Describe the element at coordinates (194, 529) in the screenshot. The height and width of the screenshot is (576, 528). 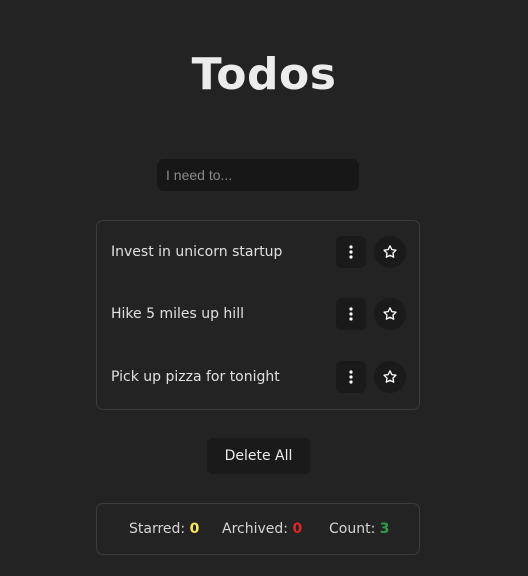
I see `starred-count: 0` at that location.